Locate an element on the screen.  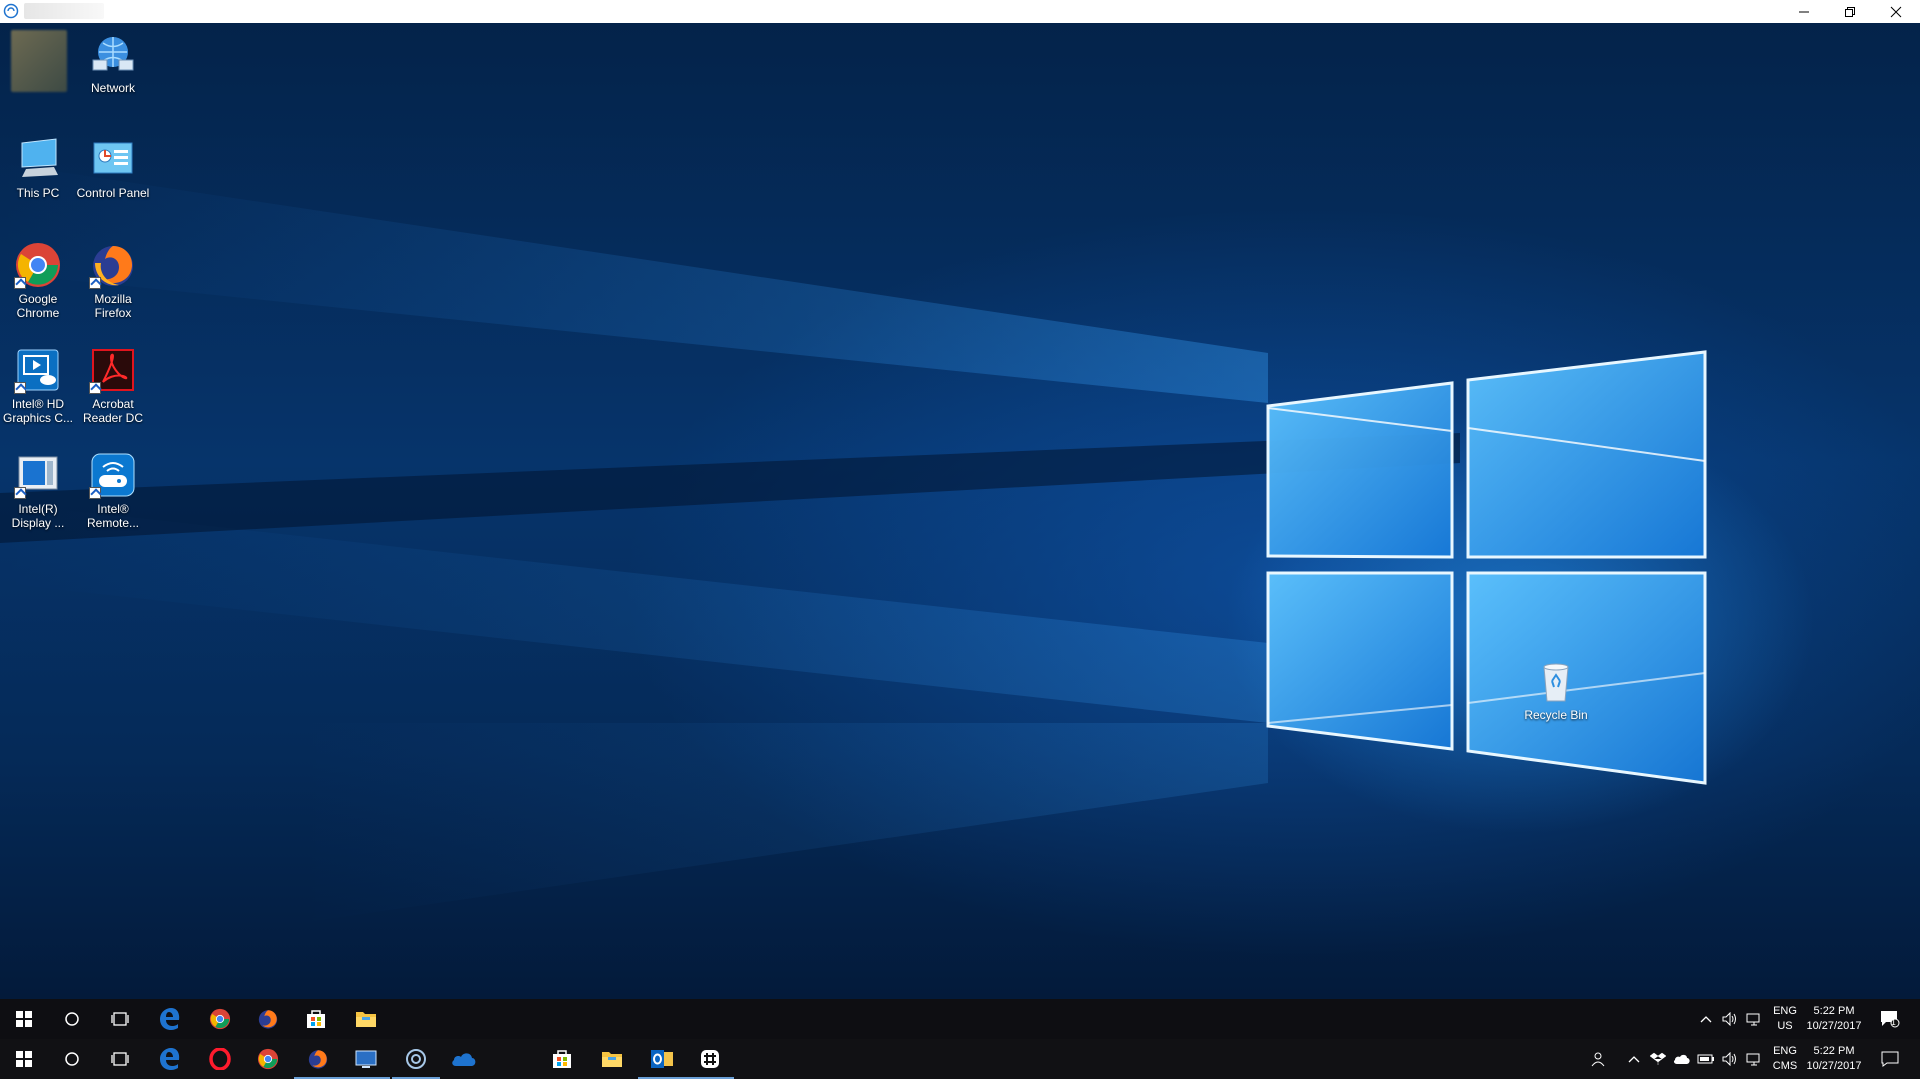
notification-count: 1 is located at coordinates (1894, 1022).